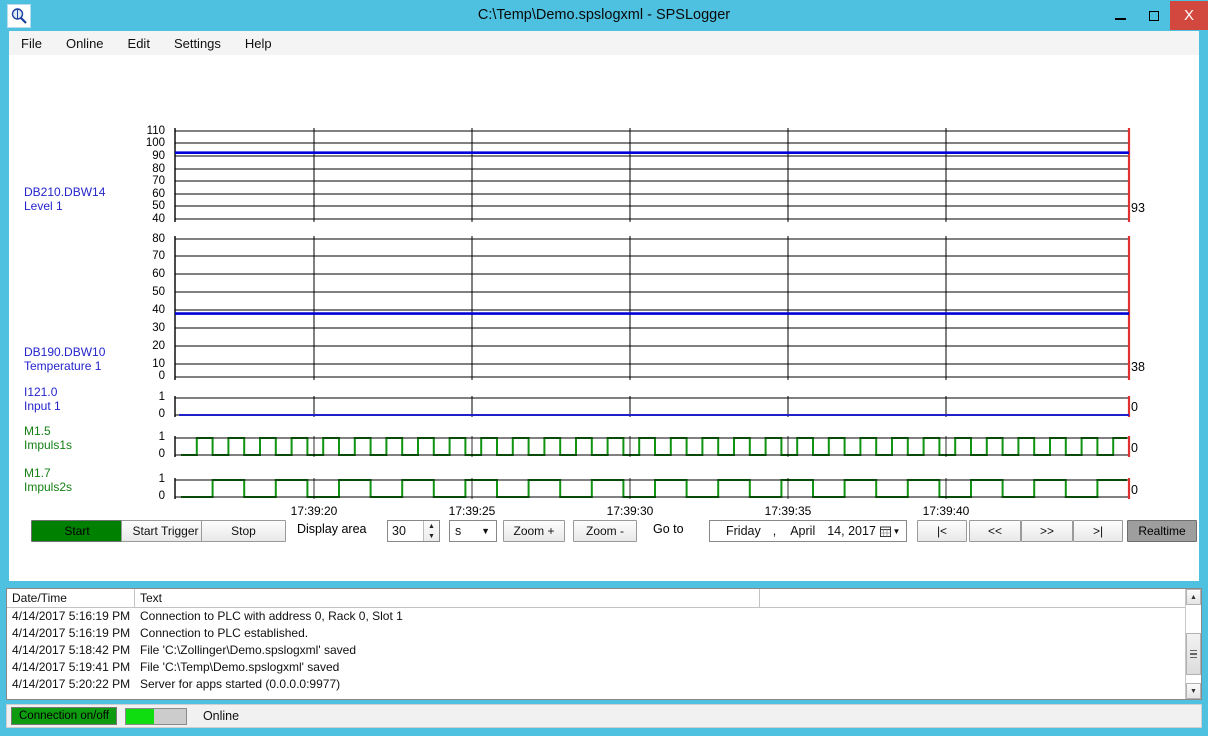 Image resolution: width=1208 pixels, height=736 pixels. I want to click on window-title: C:\Temp\Demo.spslogxml - SPSLogger, so click(604, 15).